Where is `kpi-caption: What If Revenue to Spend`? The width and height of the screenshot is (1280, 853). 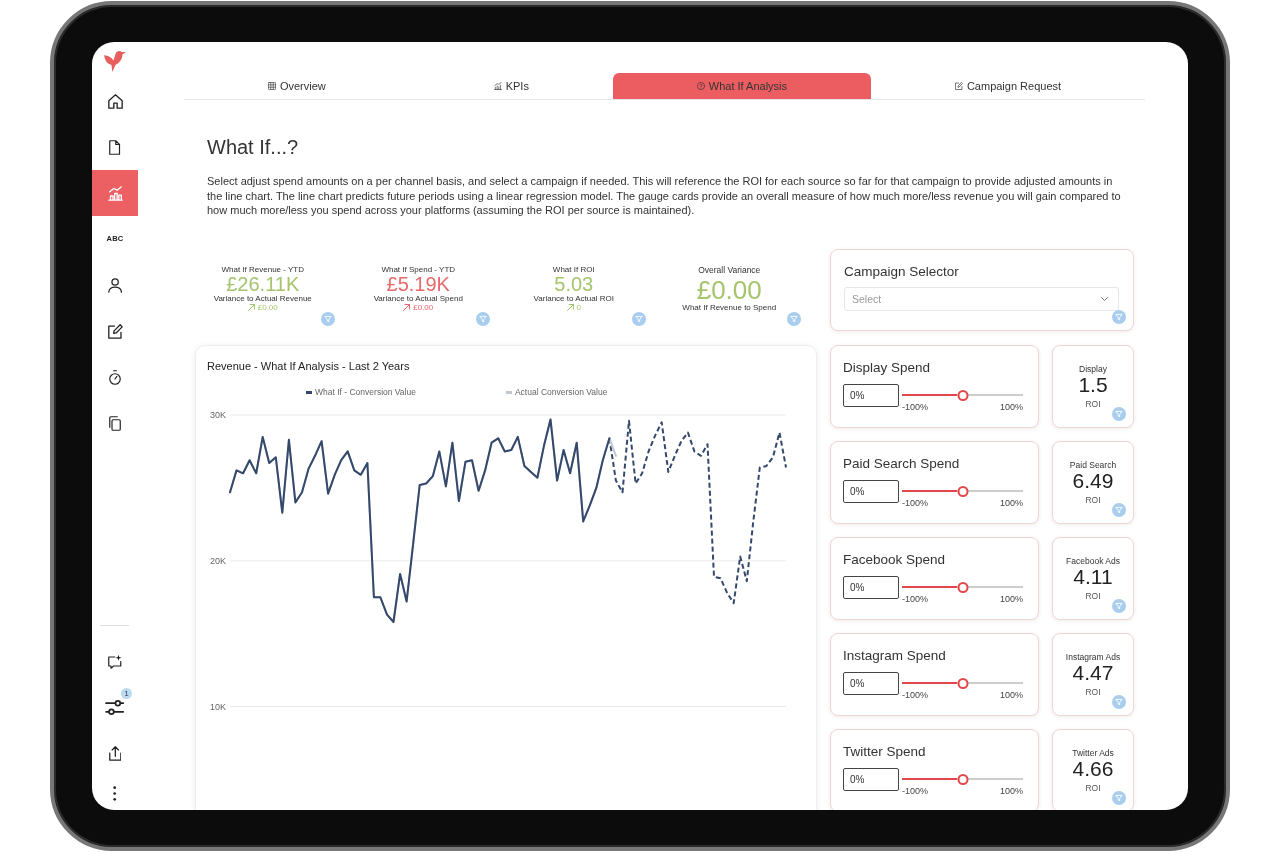
kpi-caption: What If Revenue to Spend is located at coordinates (729, 307).